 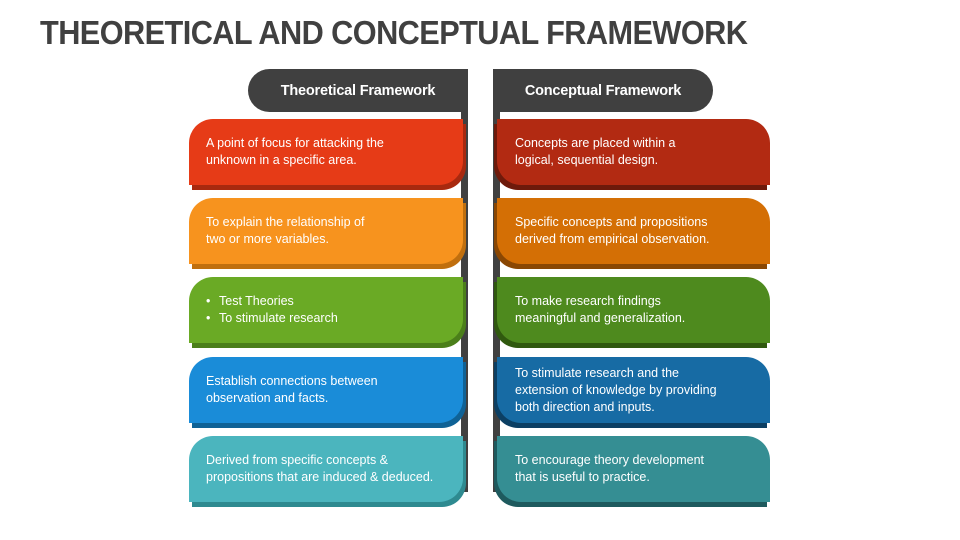 I want to click on card-text-line: derived from empirical observation., so click(x=612, y=239).